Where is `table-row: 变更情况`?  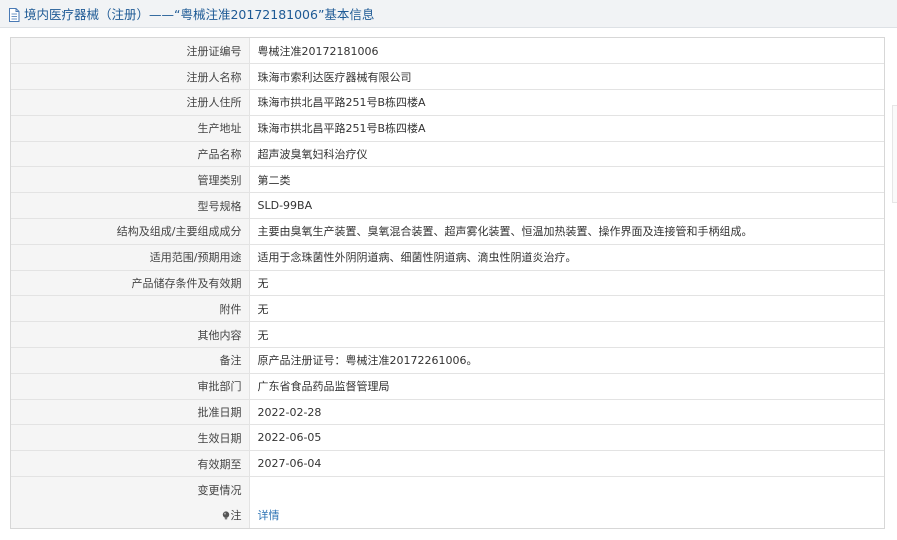 table-row: 变更情况 is located at coordinates (447, 489).